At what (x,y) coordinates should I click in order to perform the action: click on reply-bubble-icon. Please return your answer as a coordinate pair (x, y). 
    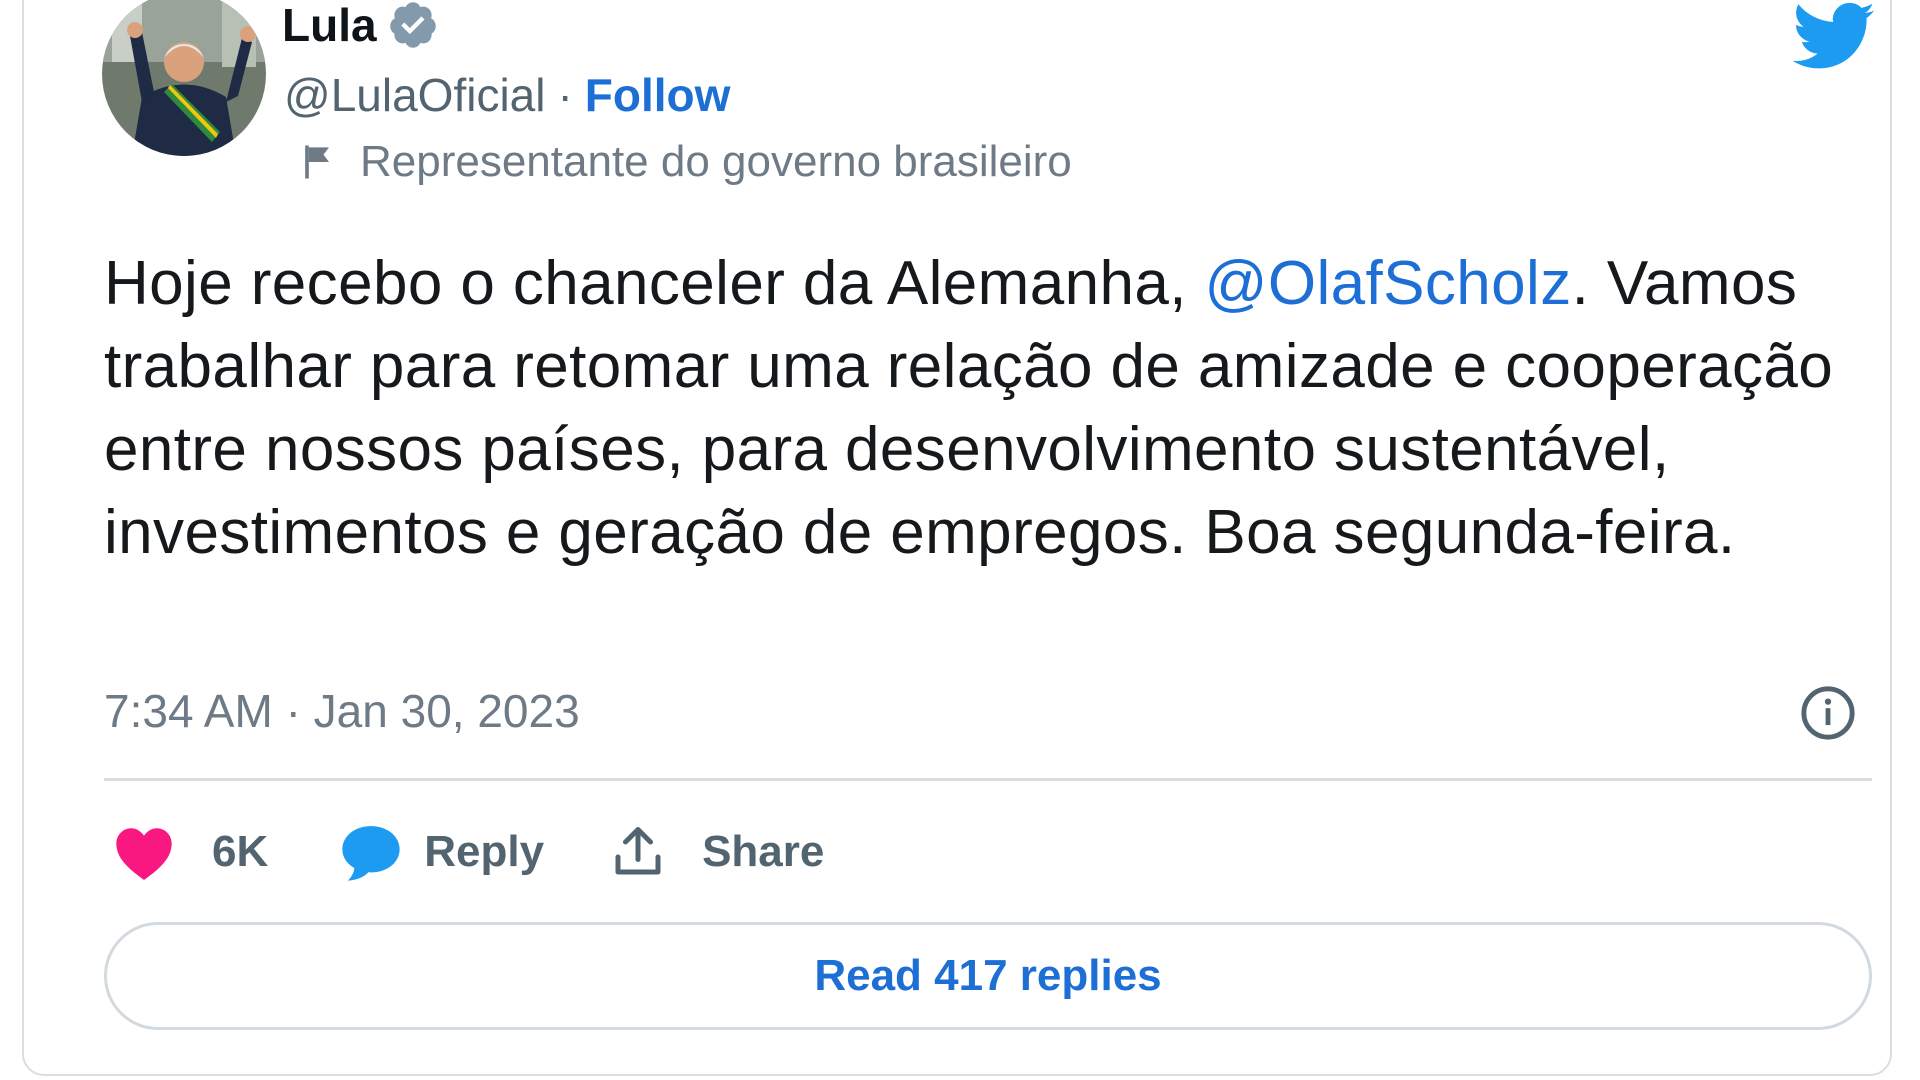
    Looking at the image, I should click on (371, 853).